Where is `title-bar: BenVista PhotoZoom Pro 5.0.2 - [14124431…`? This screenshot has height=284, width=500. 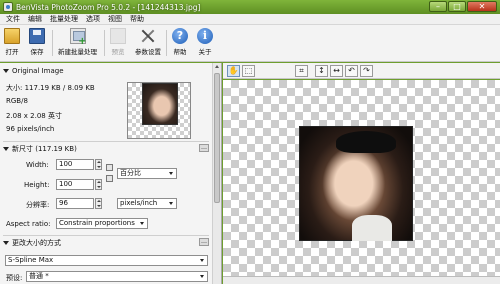
title-bar: BenVista PhotoZoom Pro 5.0.2 - [14124431… is located at coordinates (250, 7).